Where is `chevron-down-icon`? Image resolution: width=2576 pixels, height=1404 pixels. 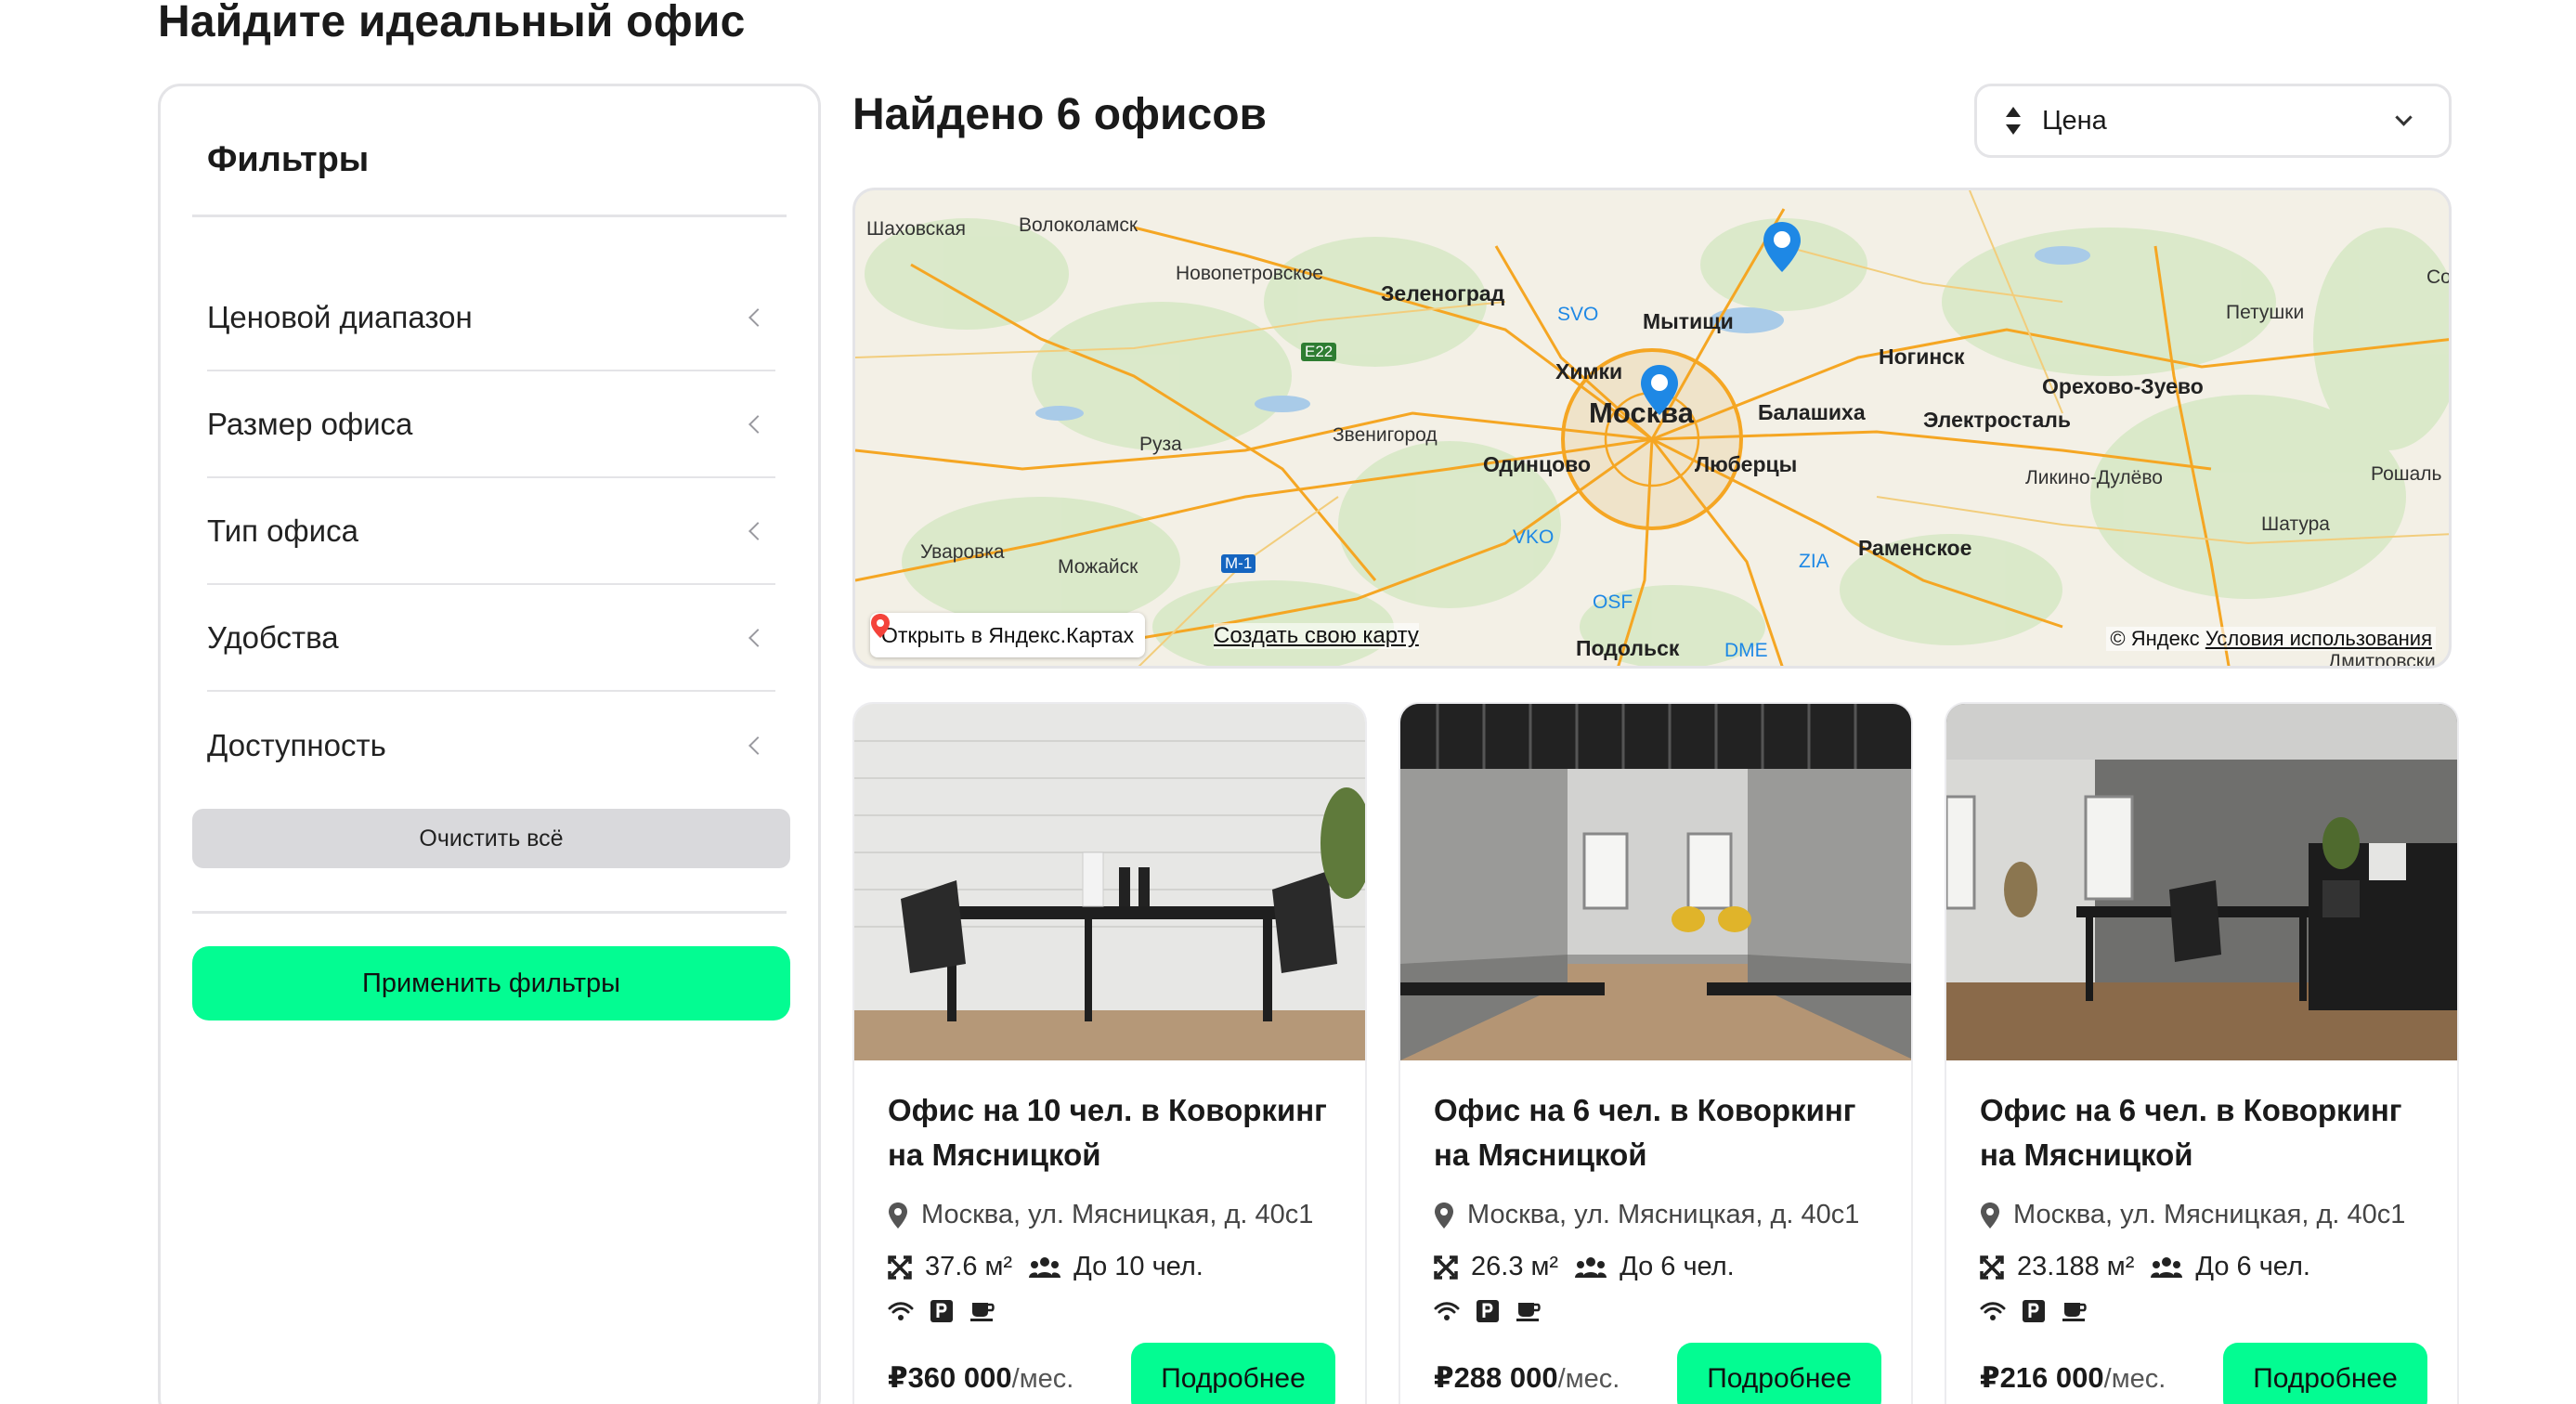
chevron-down-icon is located at coordinates (2404, 117).